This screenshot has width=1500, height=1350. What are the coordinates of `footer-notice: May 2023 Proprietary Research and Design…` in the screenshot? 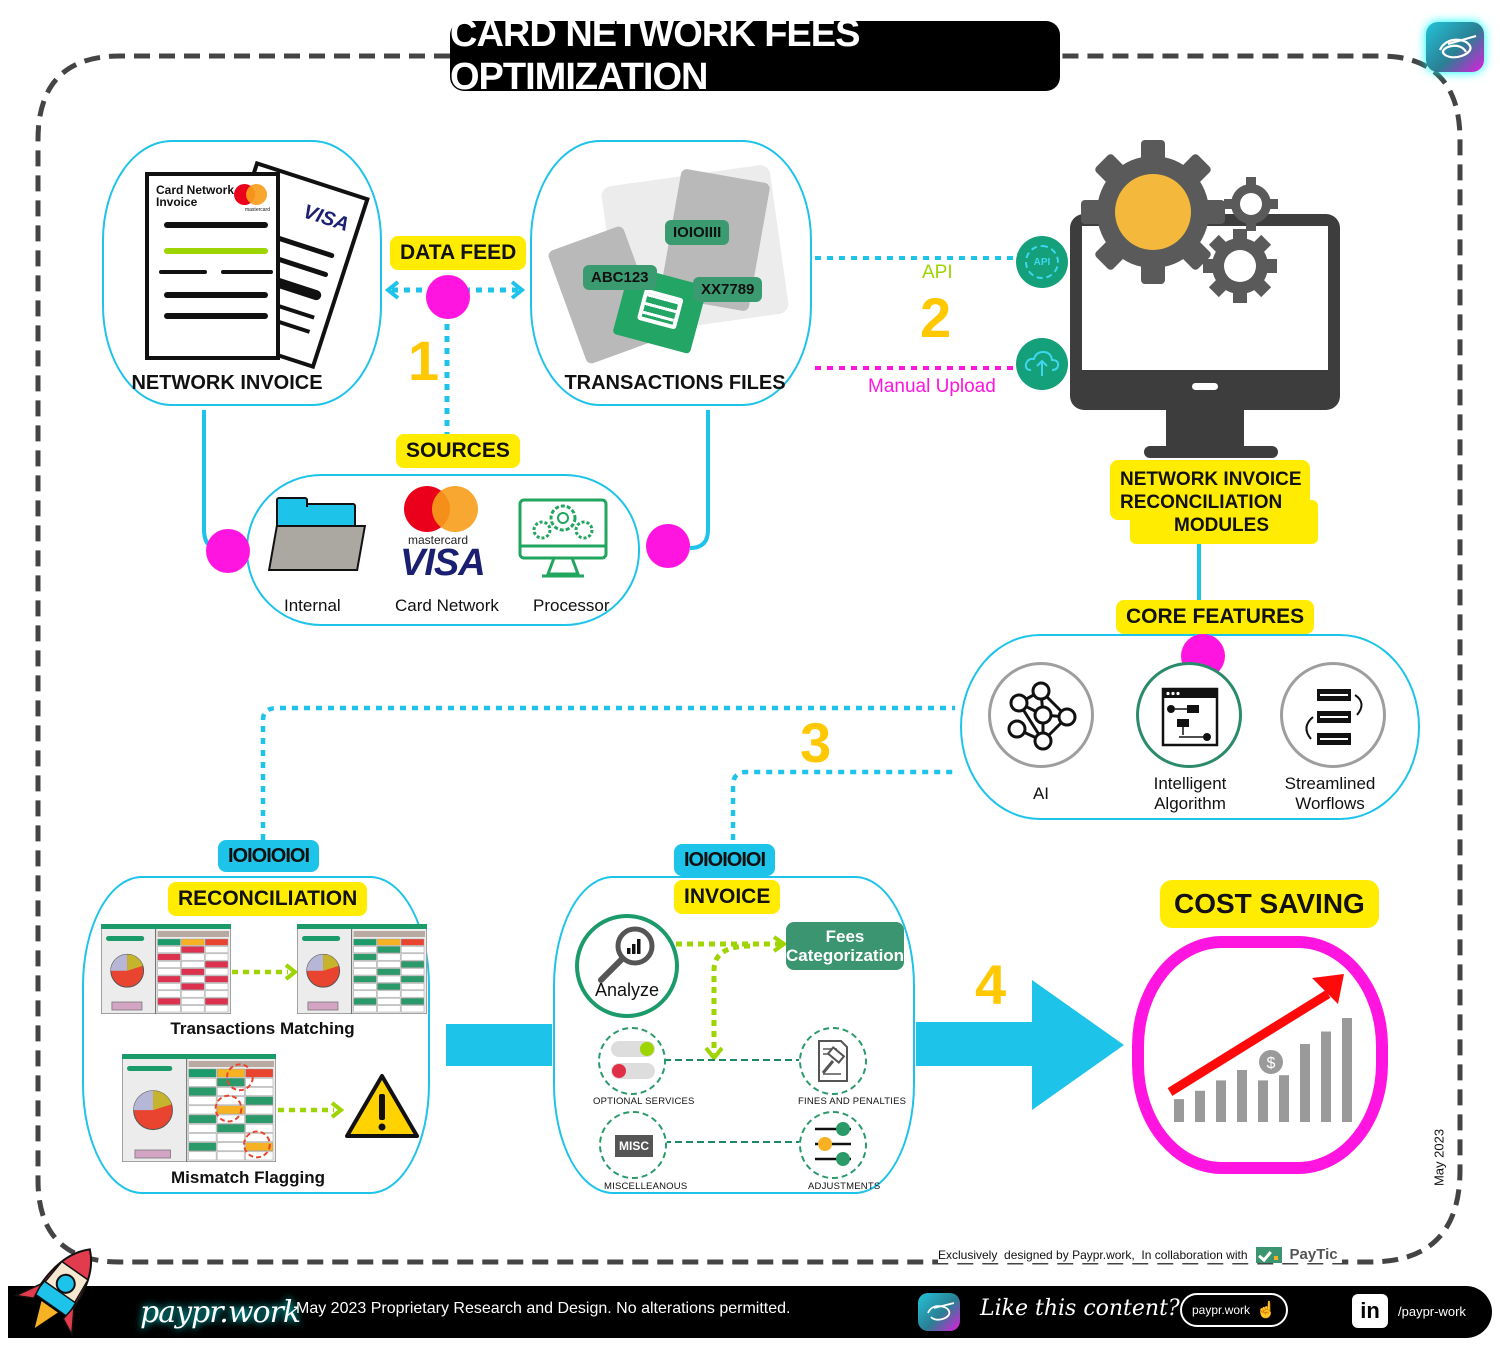 It's located at (543, 1308).